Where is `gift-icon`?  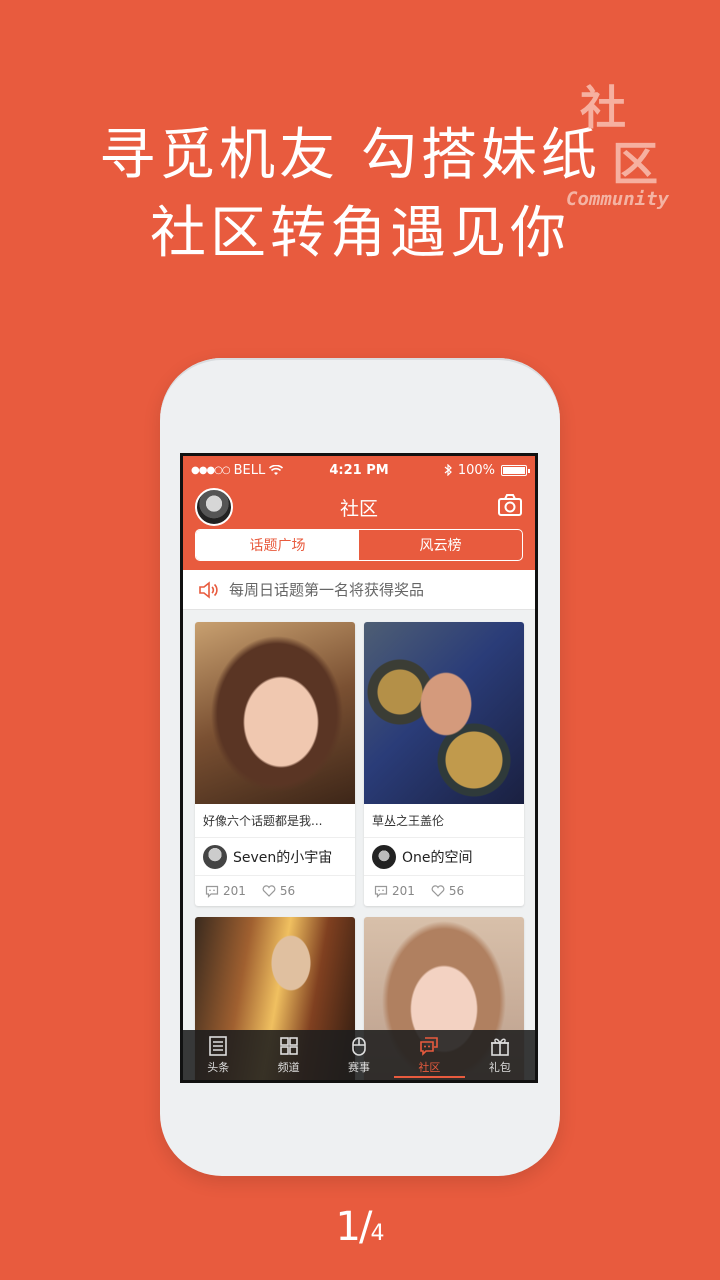 gift-icon is located at coordinates (499, 1047).